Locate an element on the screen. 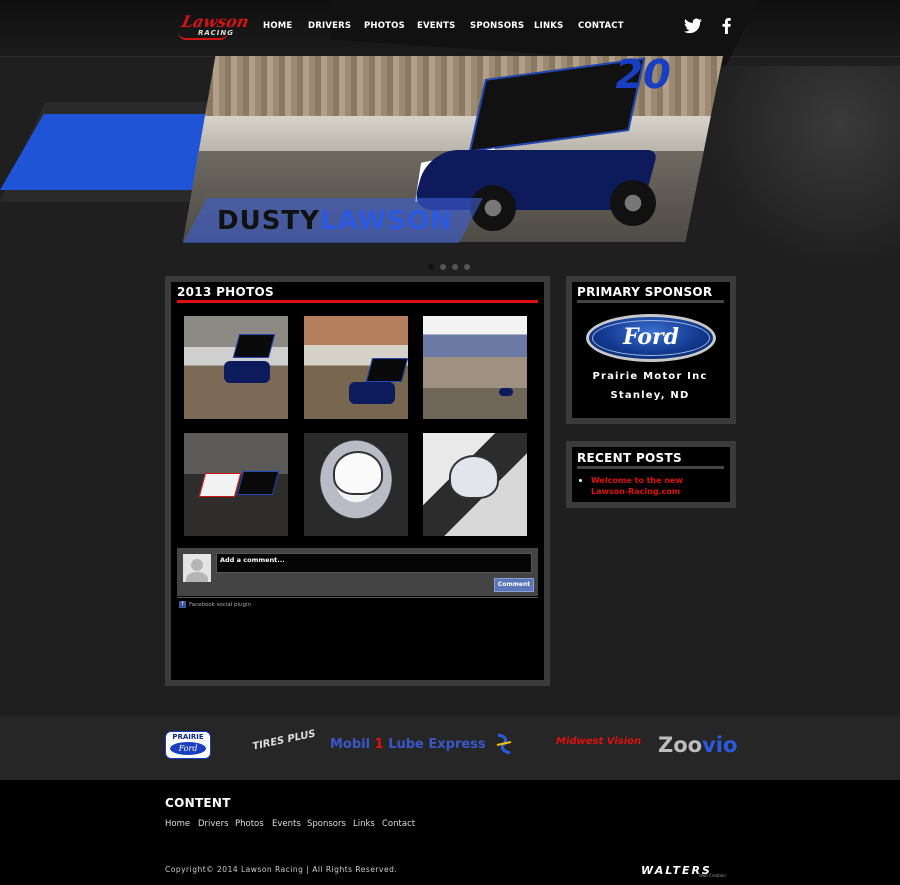 The width and height of the screenshot is (900, 885). footer-link-links: Links is located at coordinates (364, 824).